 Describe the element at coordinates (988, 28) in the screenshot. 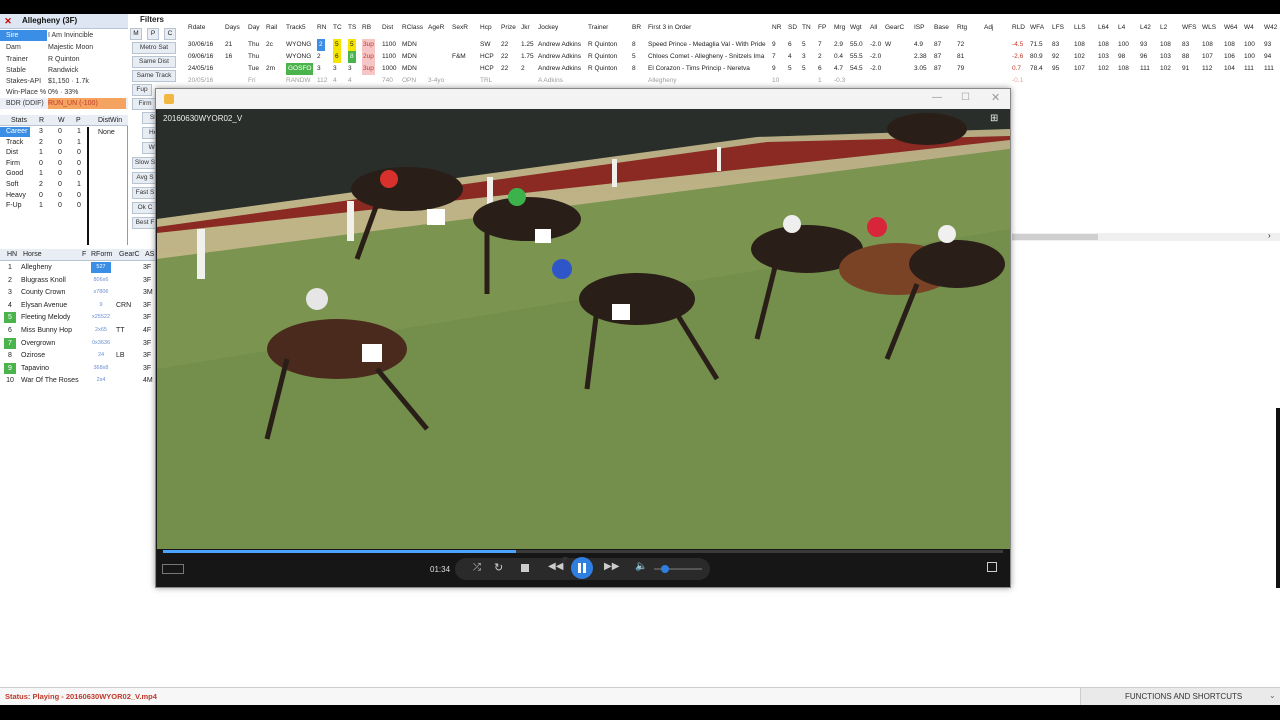

I see `grid-header-cell: Adj` at that location.